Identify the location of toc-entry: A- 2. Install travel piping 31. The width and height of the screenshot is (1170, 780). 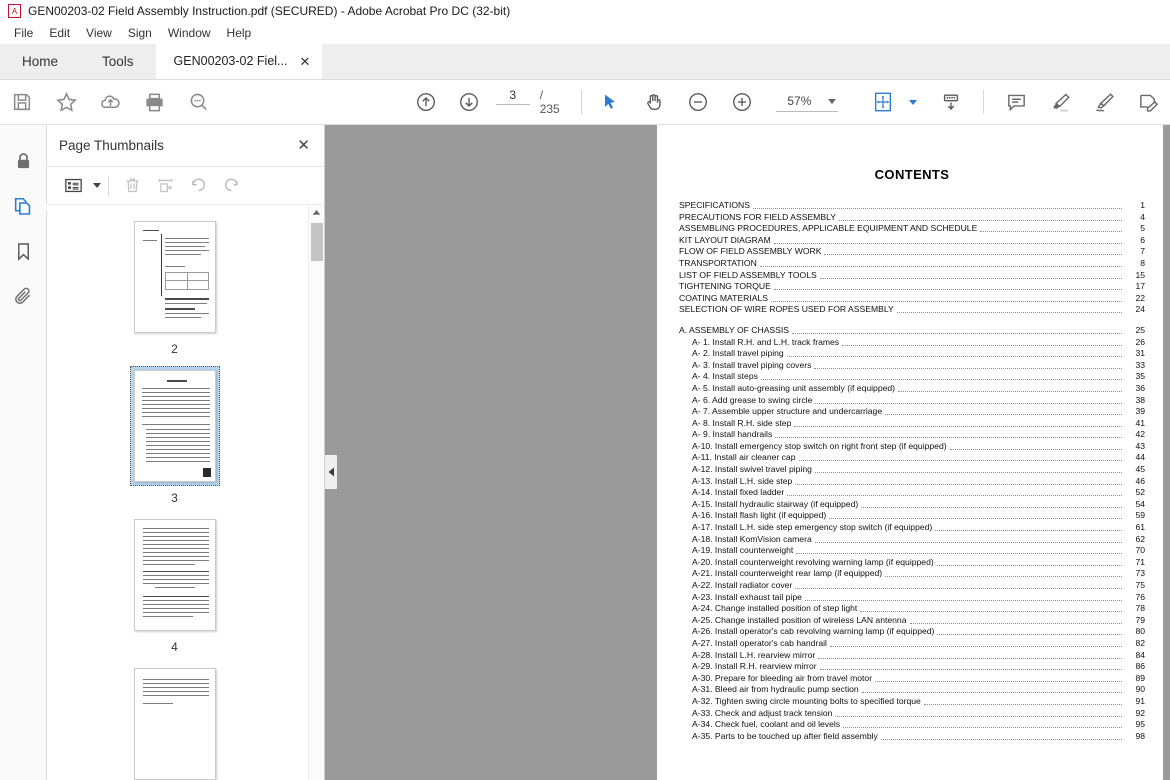
(912, 354).